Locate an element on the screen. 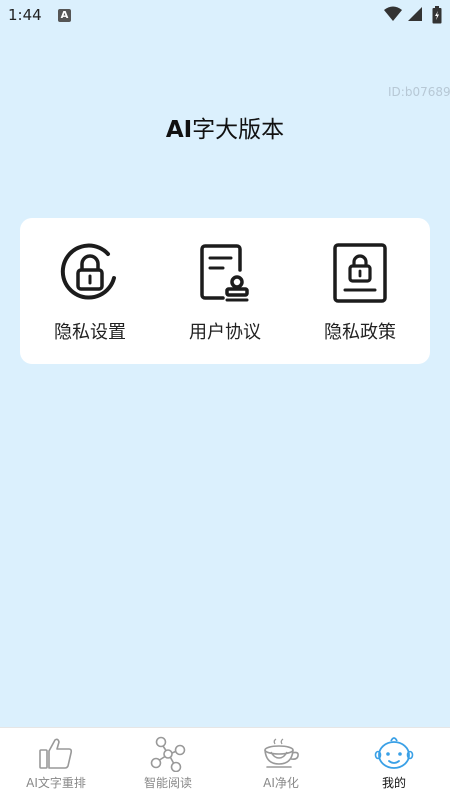 The height and width of the screenshot is (800, 450). bottom-nav: AI文字重排 智能阅读 AI净化 我的 is located at coordinates (225, 763).